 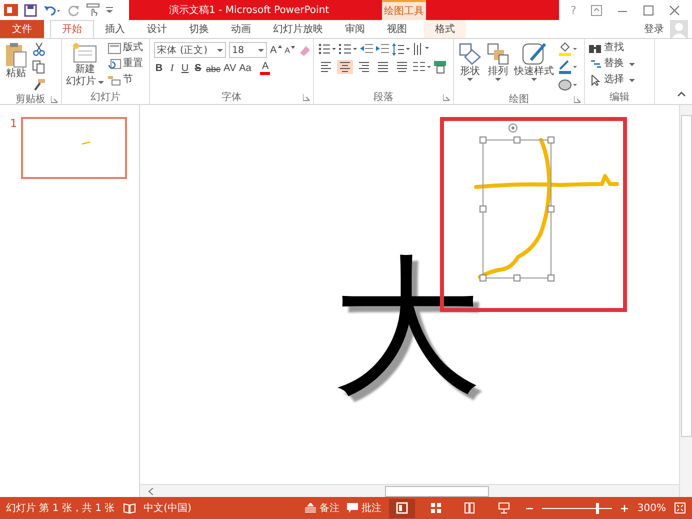 What do you see at coordinates (16, 55) in the screenshot?
I see `clipboard-icon` at bounding box center [16, 55].